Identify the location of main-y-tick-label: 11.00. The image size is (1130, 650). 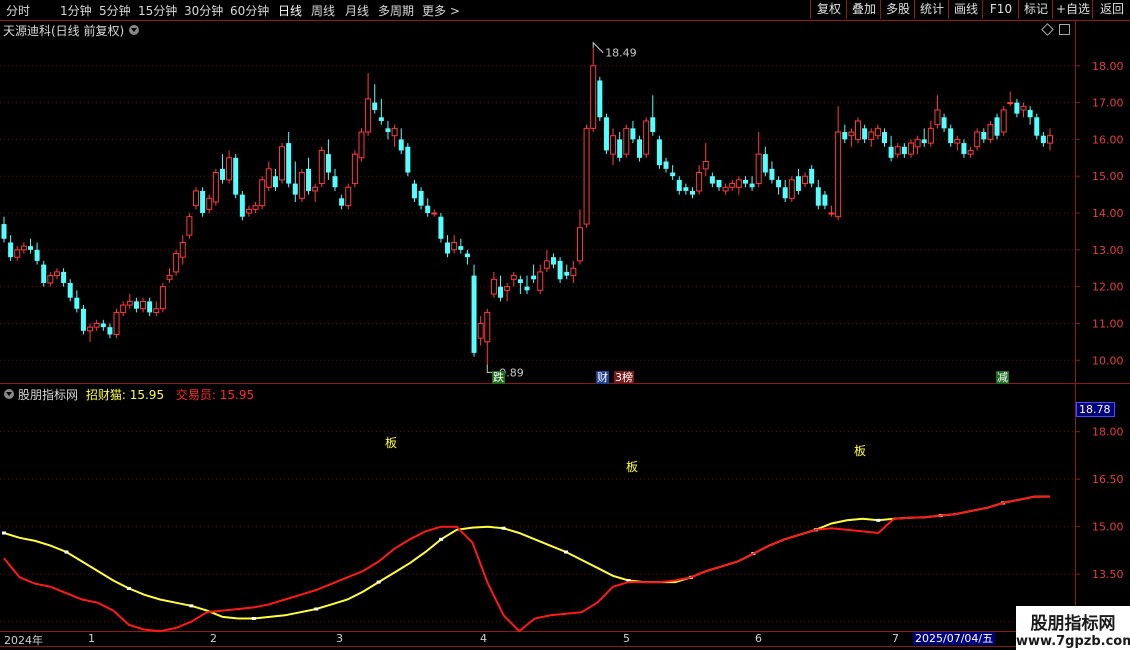
(1108, 323).